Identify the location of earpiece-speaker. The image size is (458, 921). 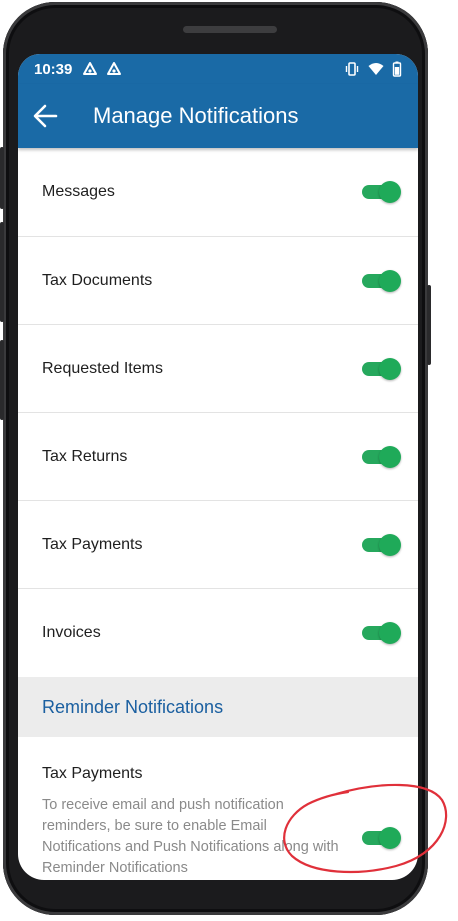
(230, 29).